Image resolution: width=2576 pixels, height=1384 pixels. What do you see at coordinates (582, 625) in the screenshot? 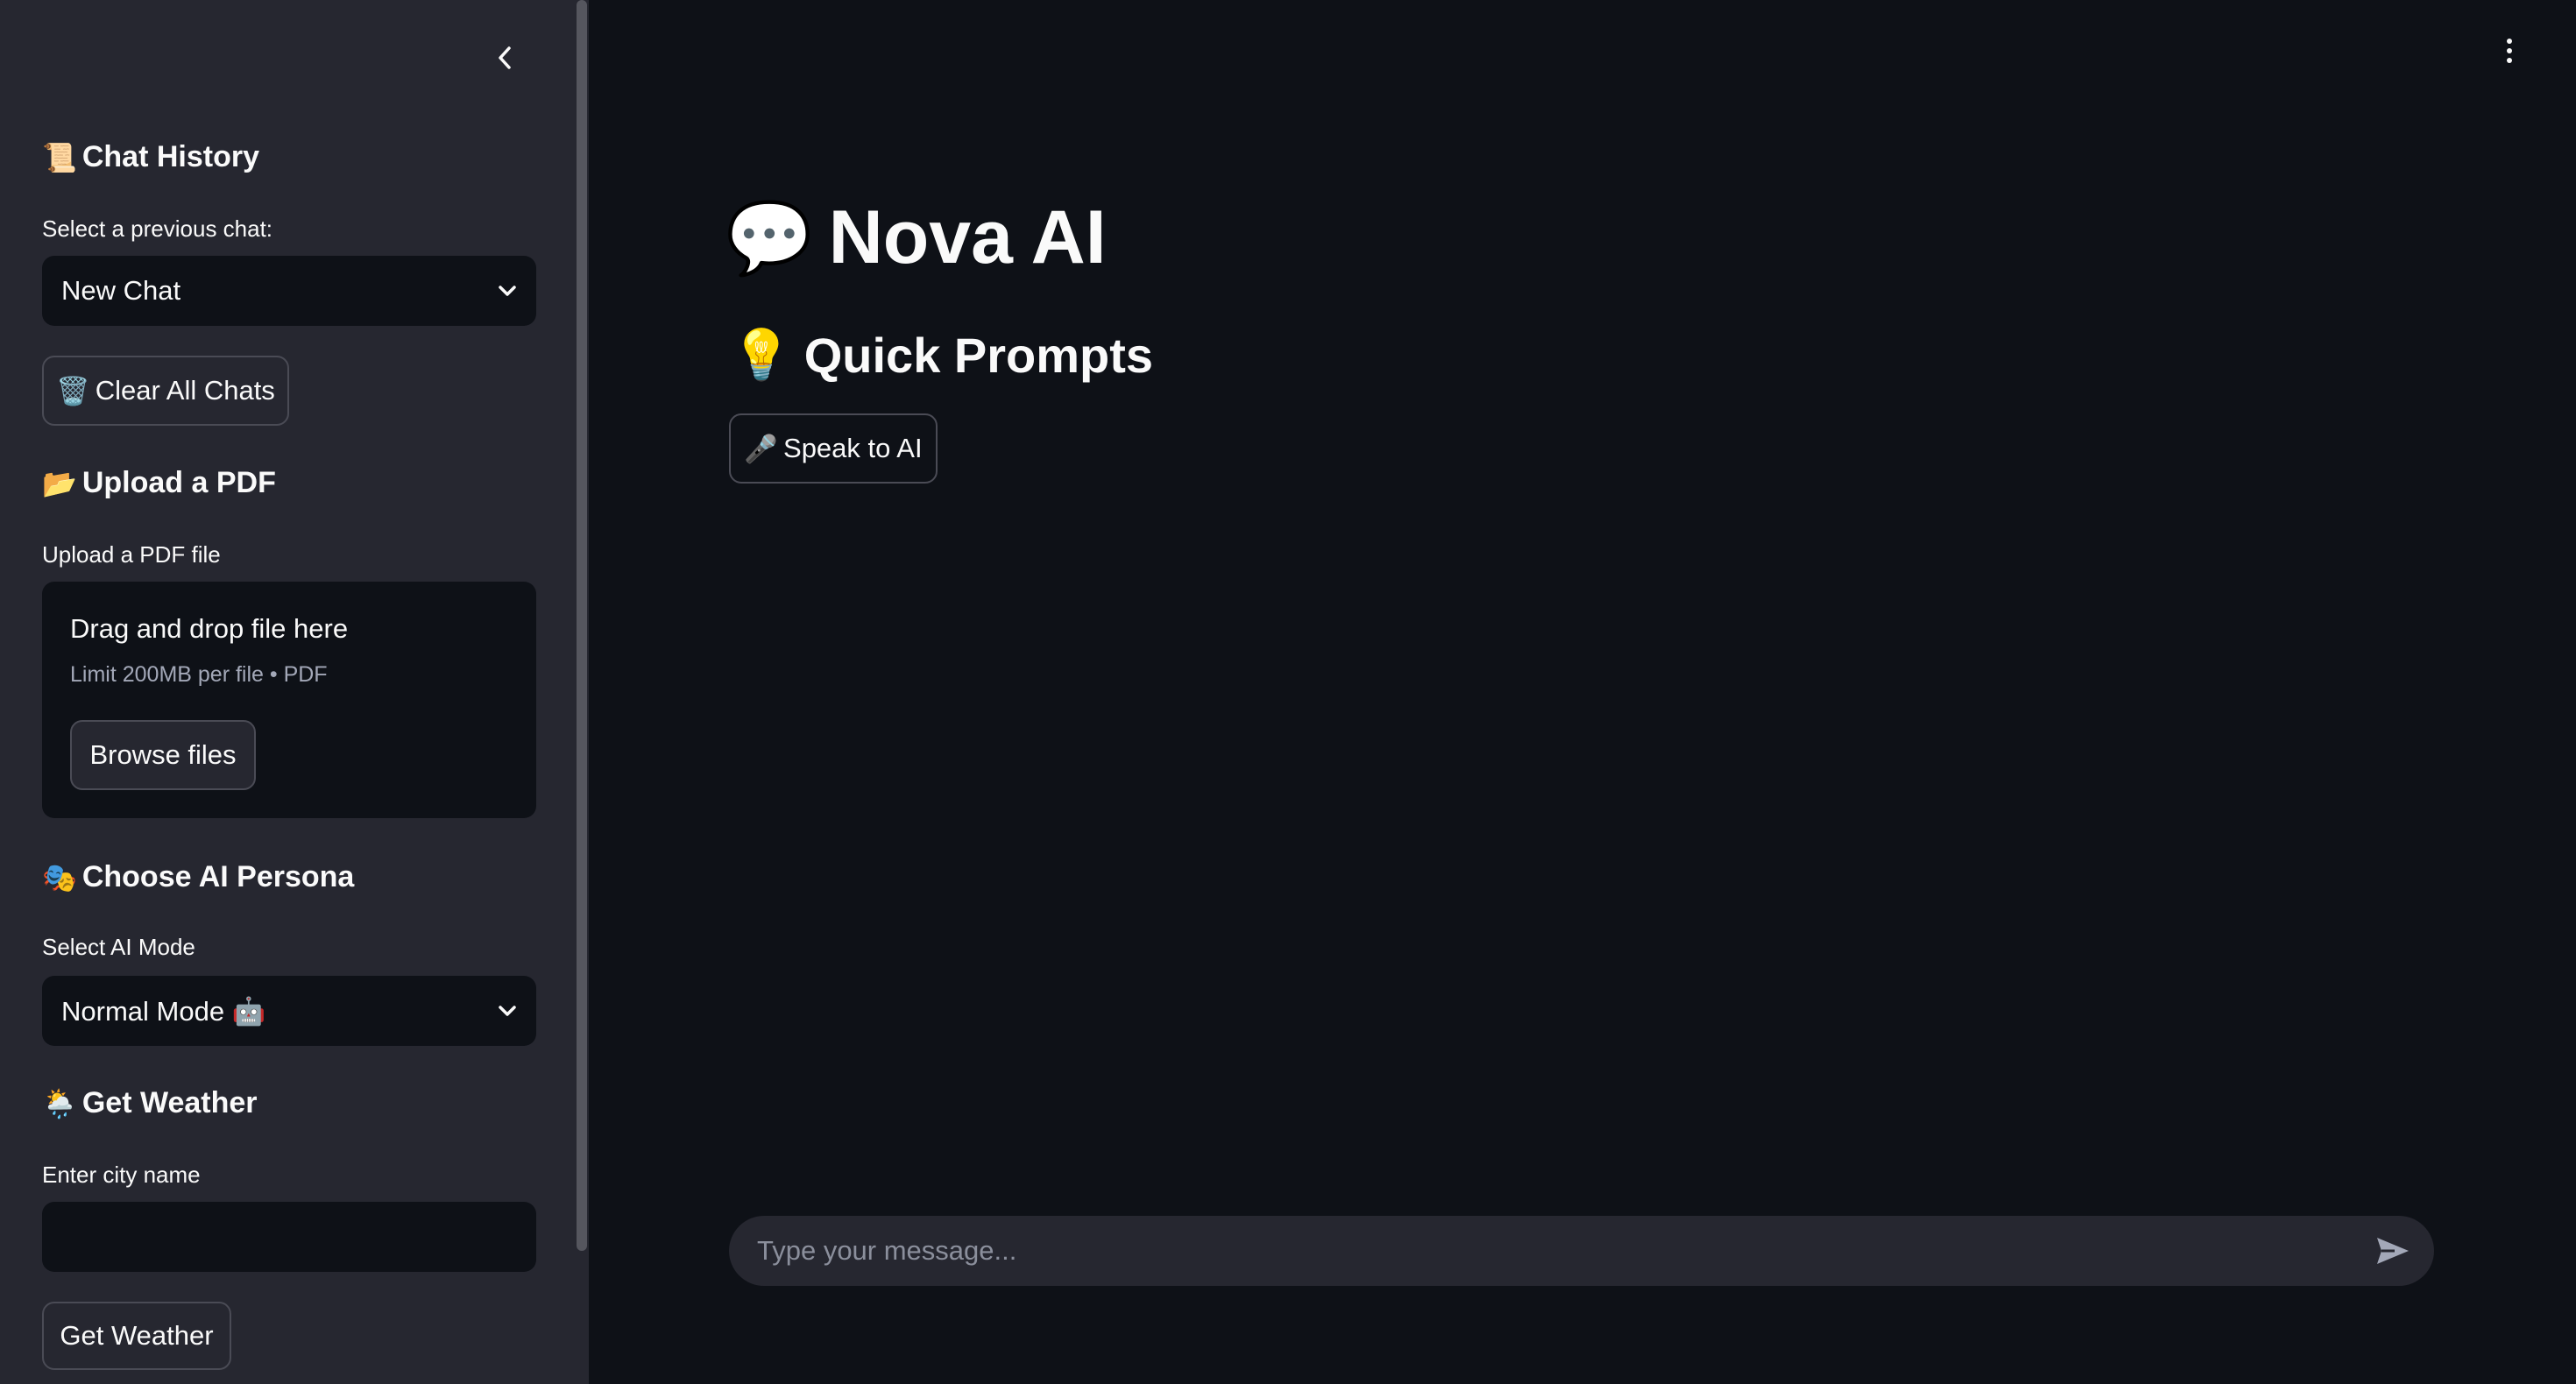
I see `sidebar-scrollbar` at bounding box center [582, 625].